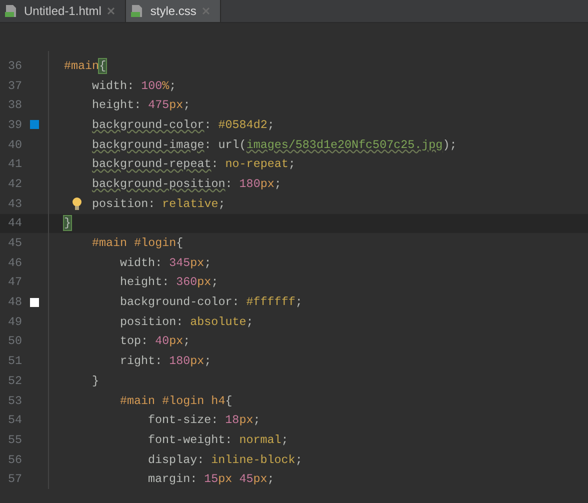 The height and width of the screenshot is (503, 588). What do you see at coordinates (159, 203) in the screenshot?
I see `css-declaration: position: relative;` at bounding box center [159, 203].